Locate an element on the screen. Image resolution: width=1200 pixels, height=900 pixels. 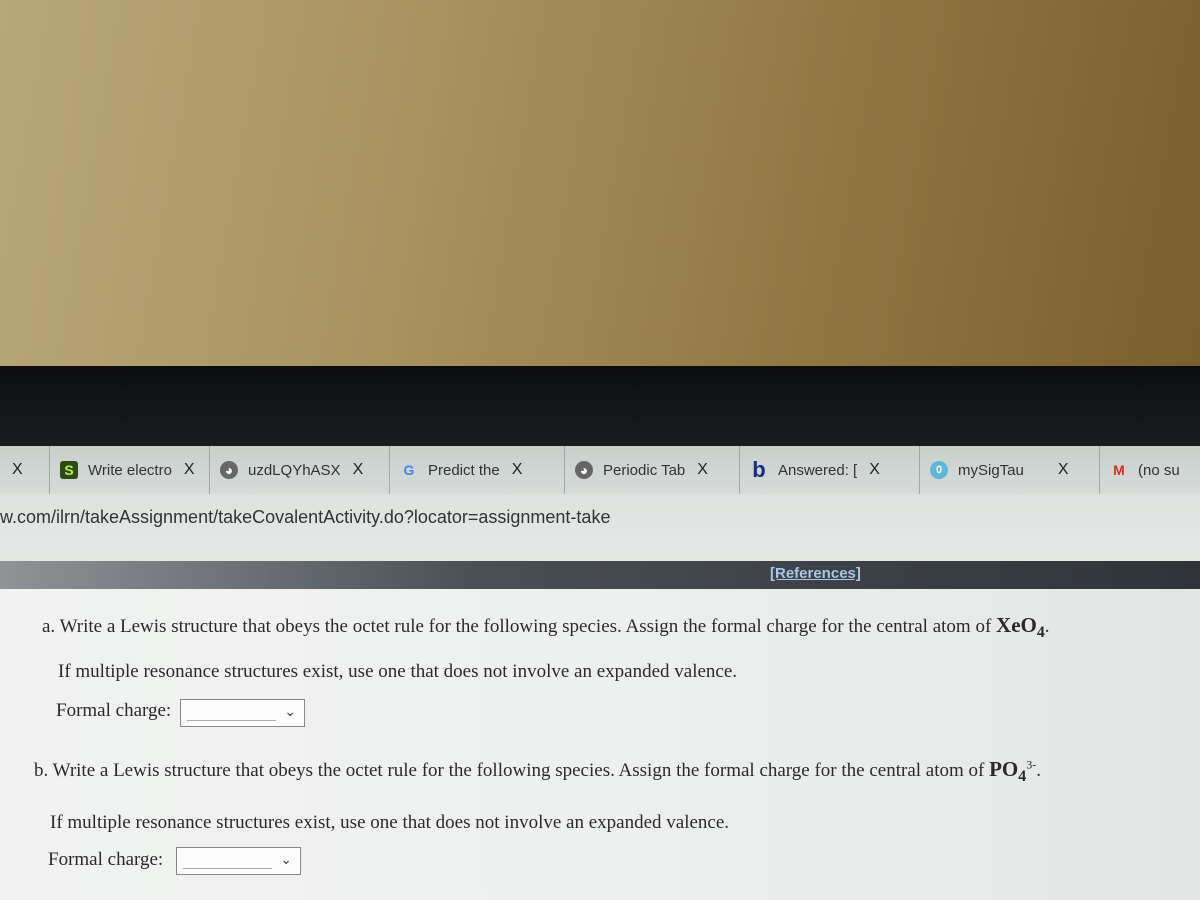
google-icon: G is located at coordinates (409, 470).